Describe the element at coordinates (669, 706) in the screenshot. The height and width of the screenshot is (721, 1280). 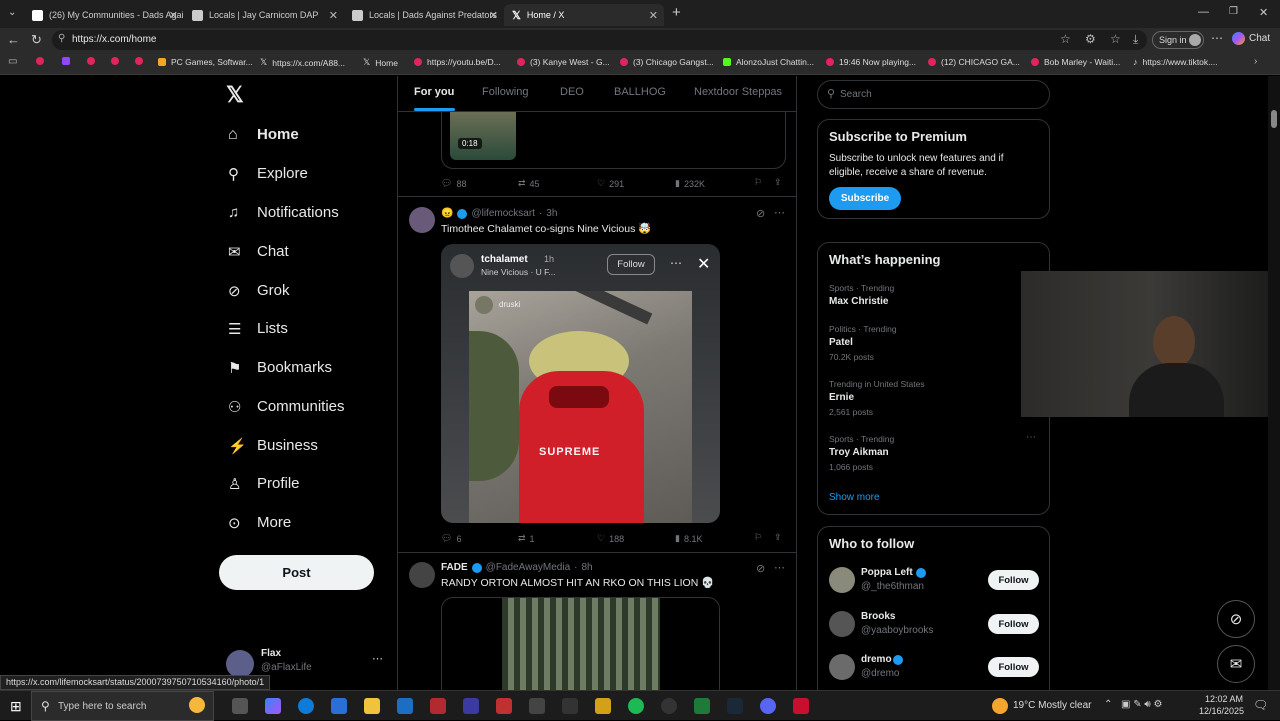
I see `obs-icon` at that location.